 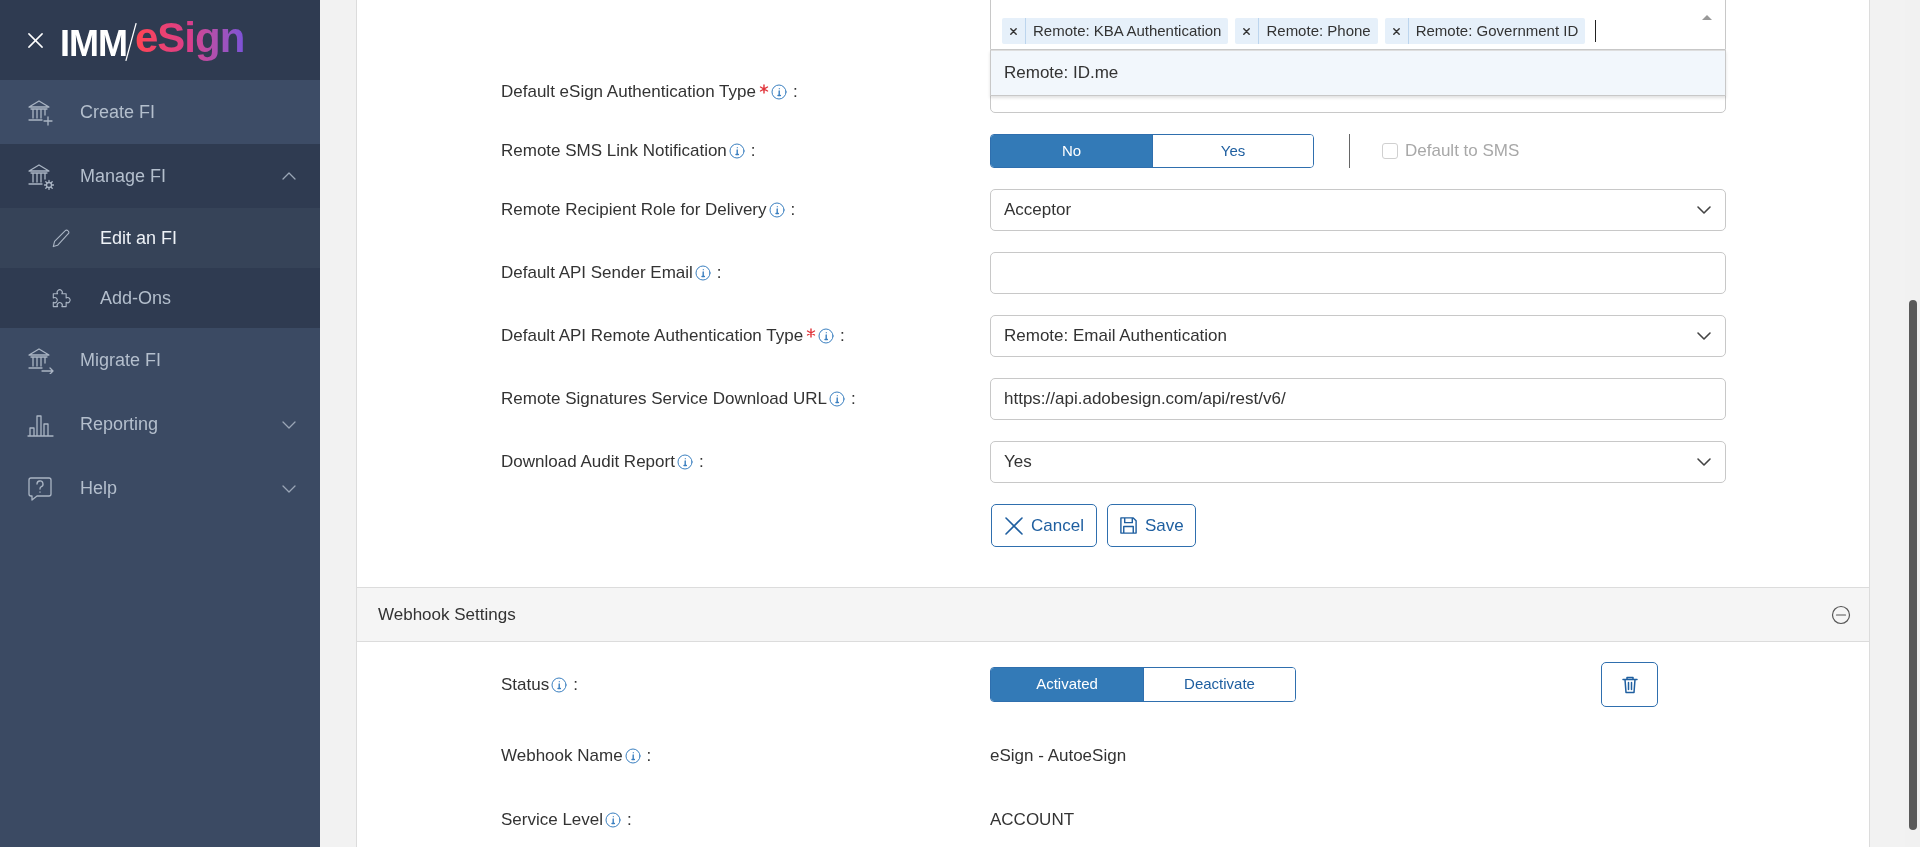 What do you see at coordinates (118, 112) in the screenshot?
I see `nav-label: Create FI` at bounding box center [118, 112].